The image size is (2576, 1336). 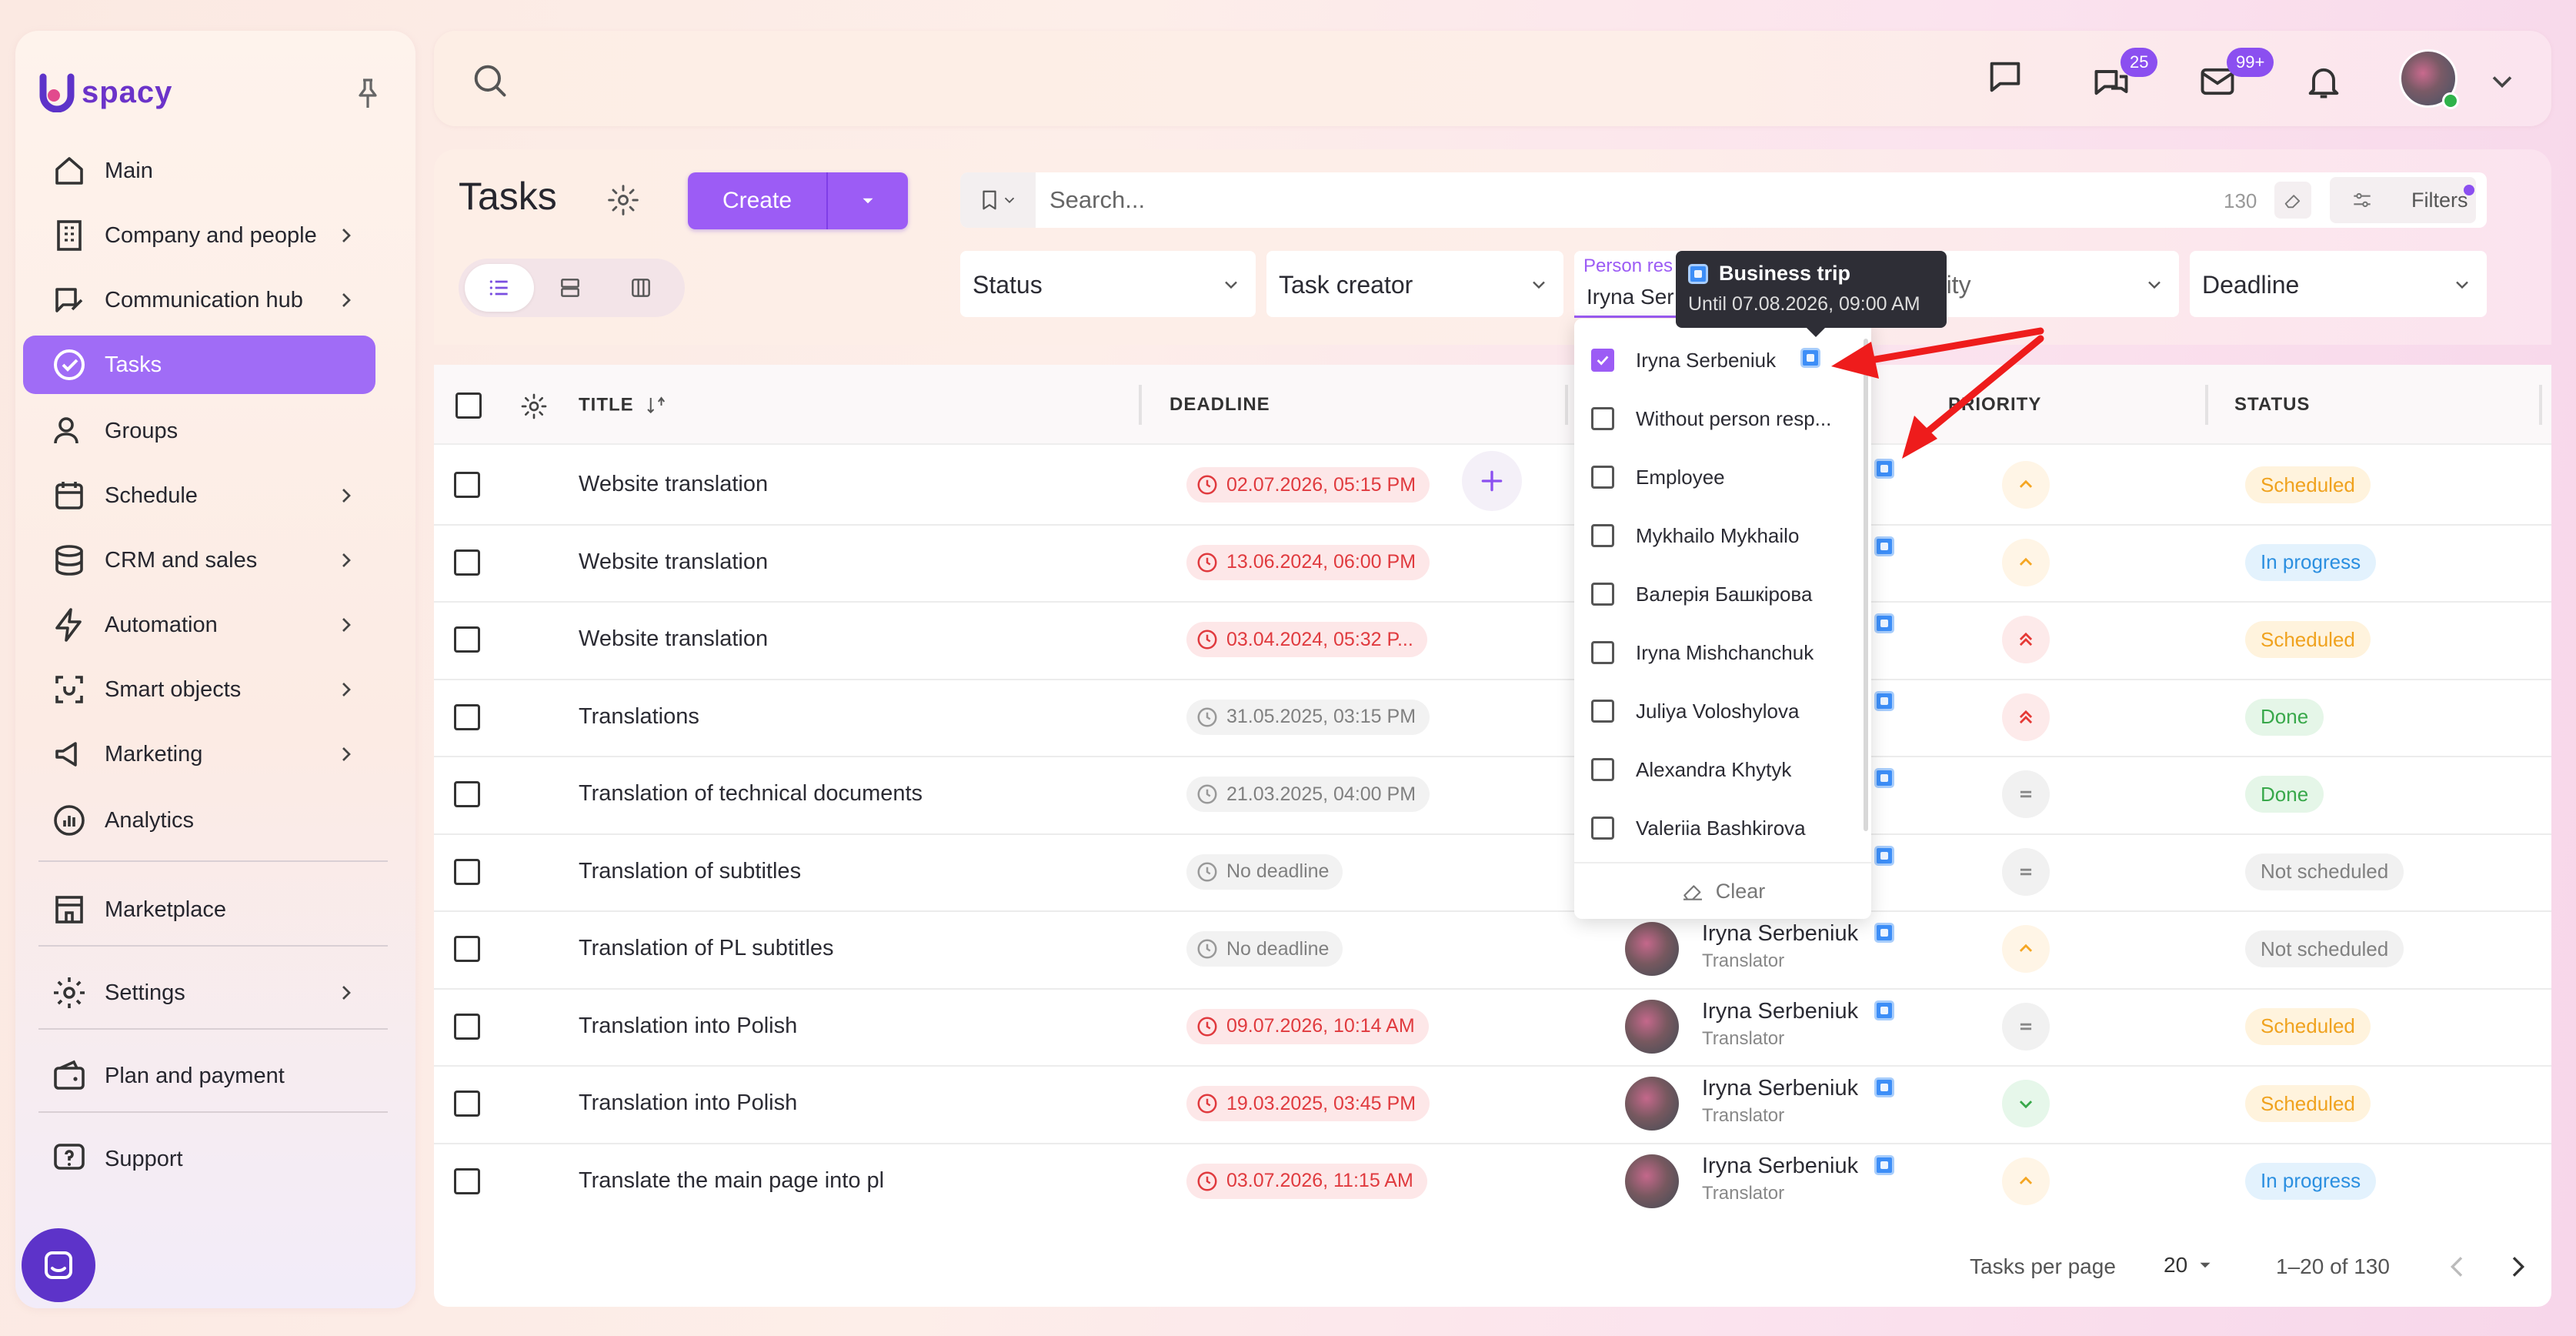 I want to click on message-icon, so click(x=2005, y=77).